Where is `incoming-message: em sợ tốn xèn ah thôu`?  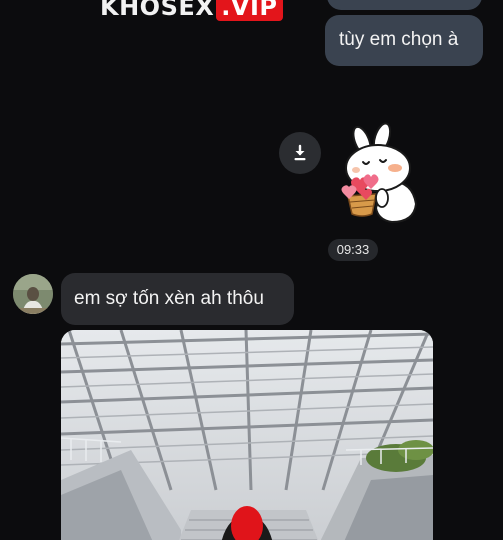 incoming-message: em sợ tốn xèn ah thôu is located at coordinates (177, 299).